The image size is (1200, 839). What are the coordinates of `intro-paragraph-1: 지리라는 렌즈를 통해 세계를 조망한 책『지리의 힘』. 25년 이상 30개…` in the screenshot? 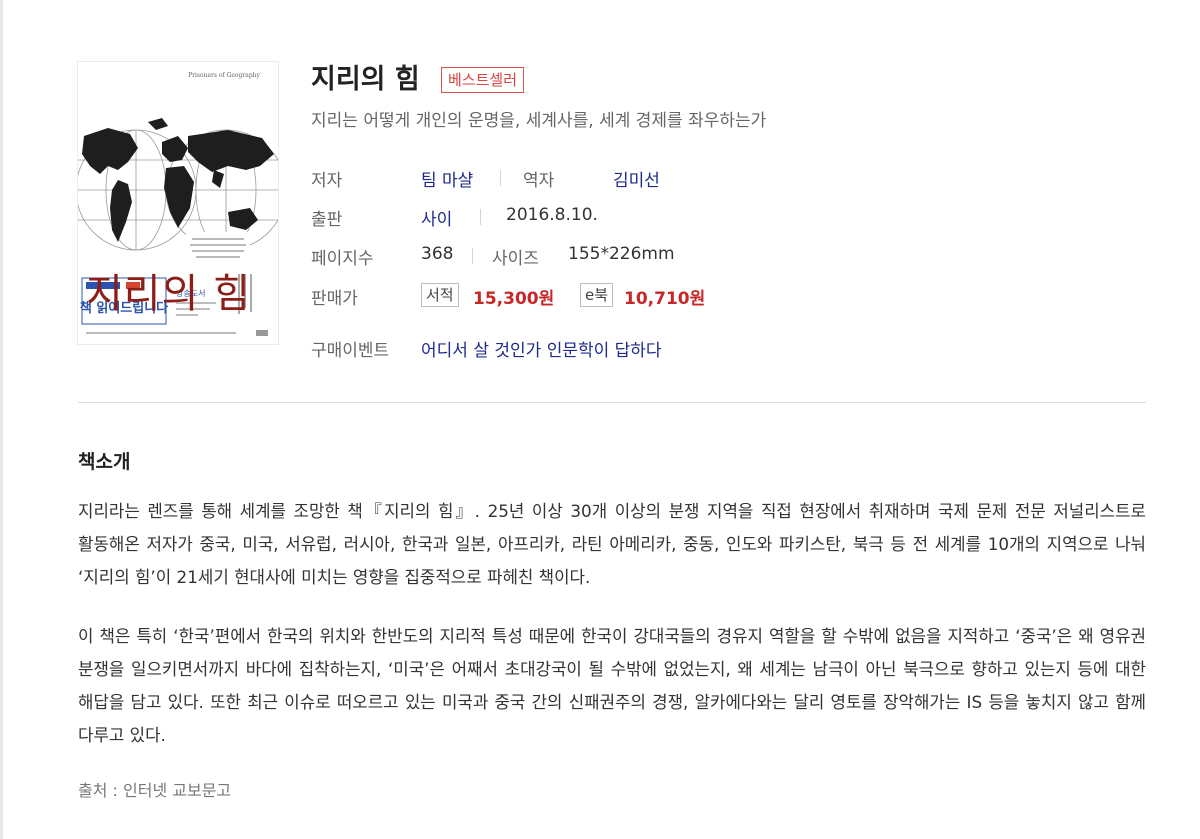 It's located at (612, 544).